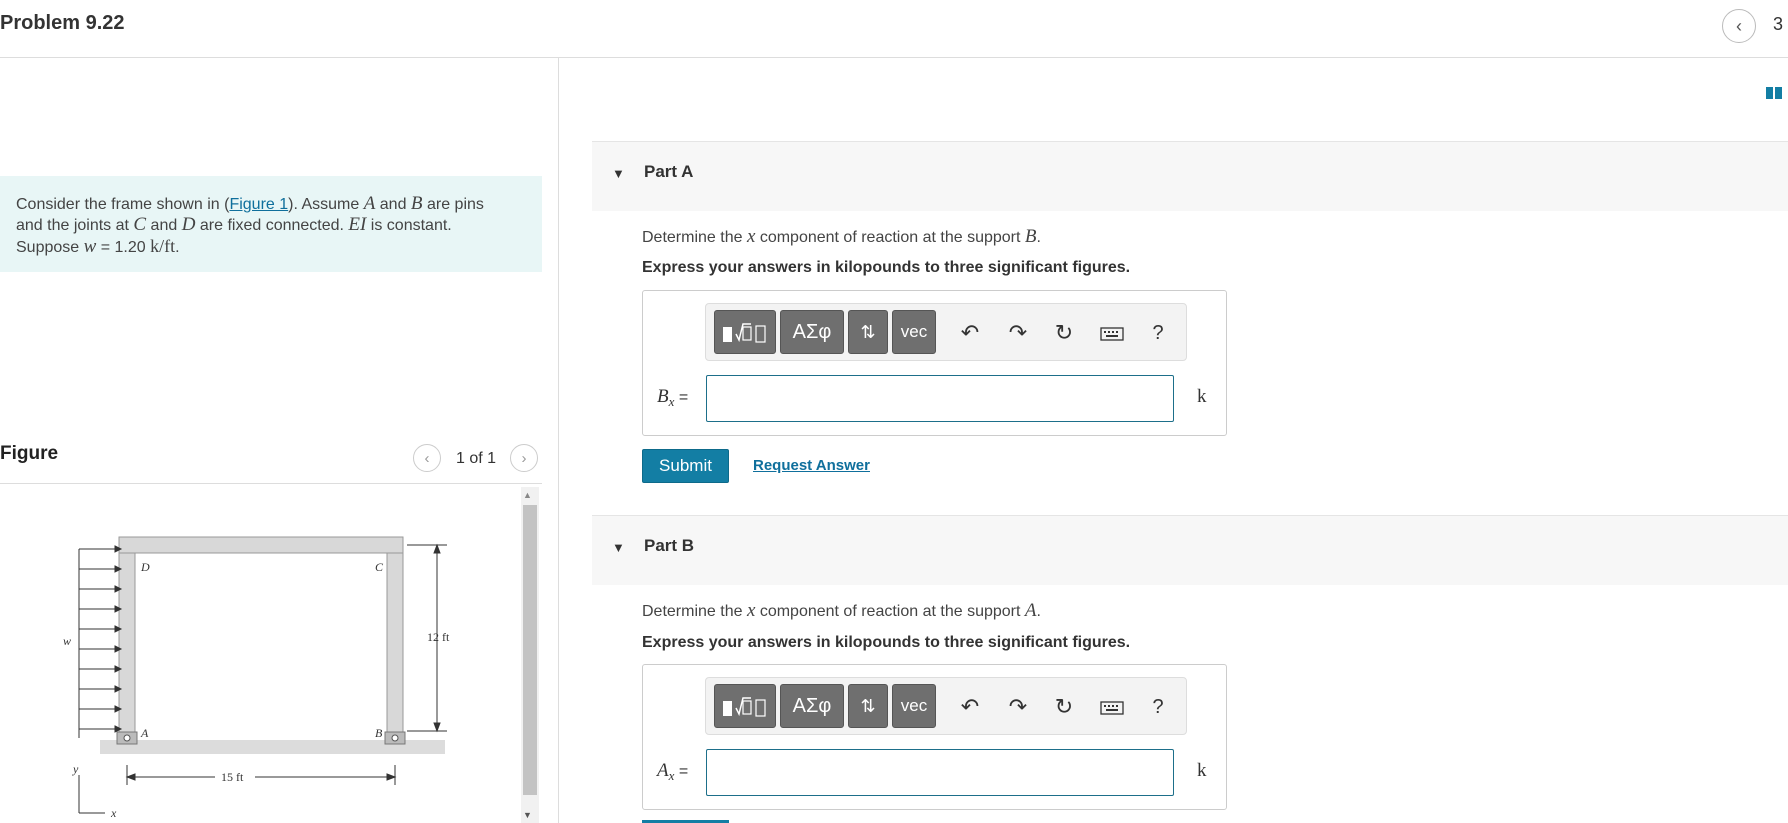 This screenshot has width=1788, height=823. I want to click on figure-divider, so click(271, 483).